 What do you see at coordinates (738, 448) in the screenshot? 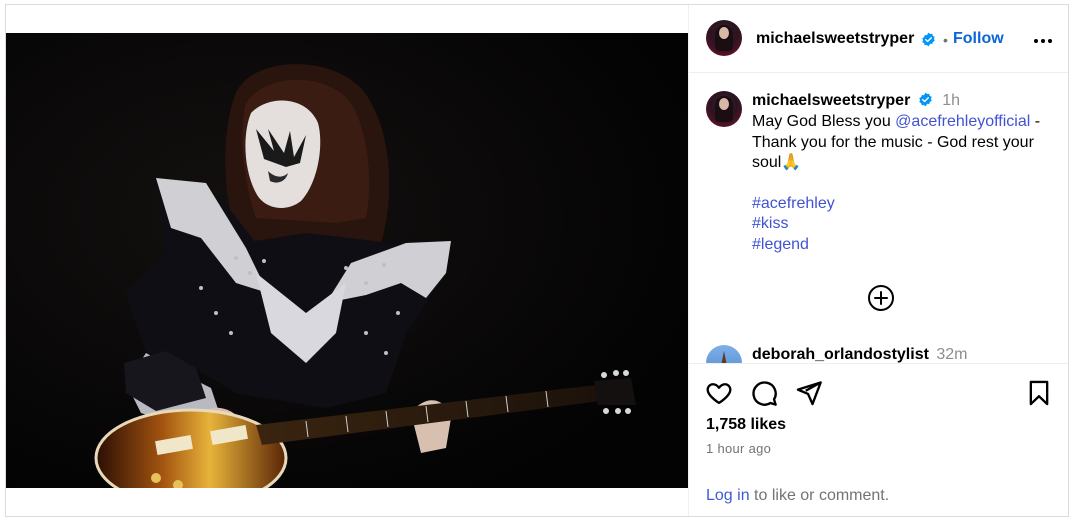
I see `post-timestamp: 1 hour ago` at bounding box center [738, 448].